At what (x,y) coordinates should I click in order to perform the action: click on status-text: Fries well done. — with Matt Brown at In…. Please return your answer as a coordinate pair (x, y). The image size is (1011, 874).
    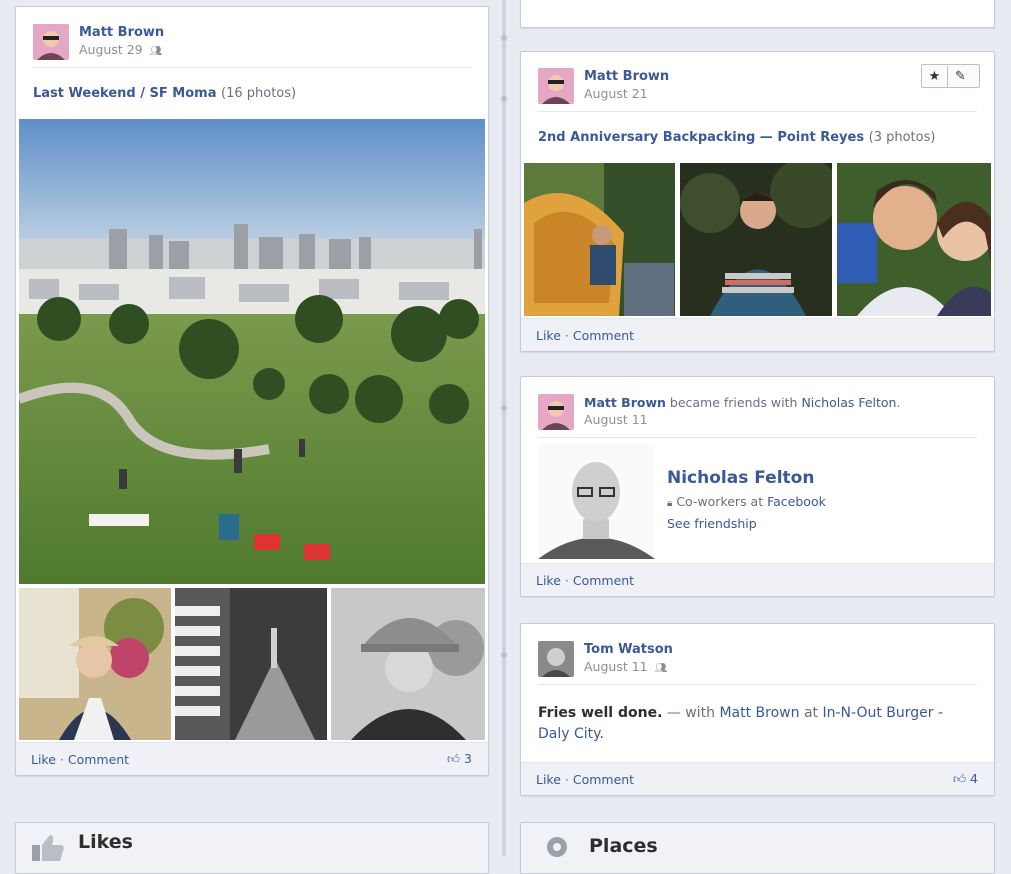
    Looking at the image, I should click on (758, 724).